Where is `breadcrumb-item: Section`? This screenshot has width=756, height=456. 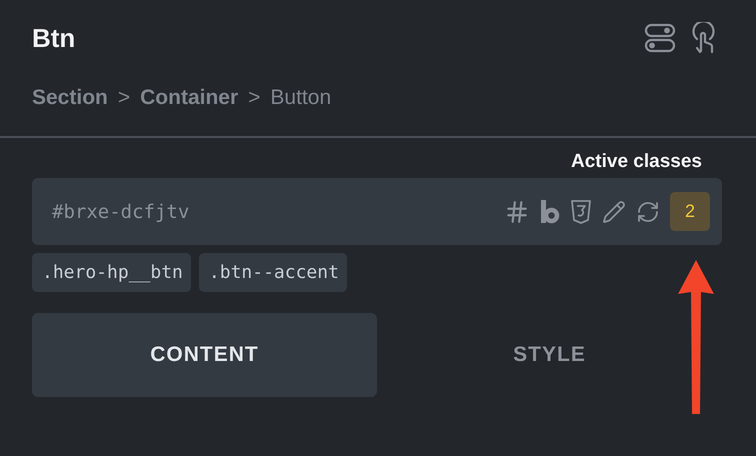
breadcrumb-item: Section is located at coordinates (70, 98).